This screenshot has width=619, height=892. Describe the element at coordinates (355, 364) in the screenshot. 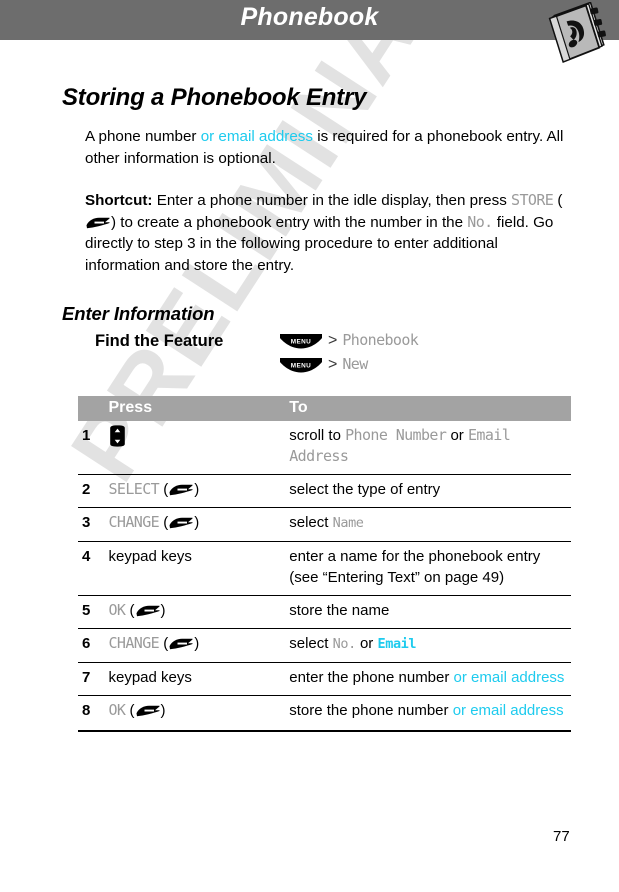

I see `find-feature-target-new: New` at that location.